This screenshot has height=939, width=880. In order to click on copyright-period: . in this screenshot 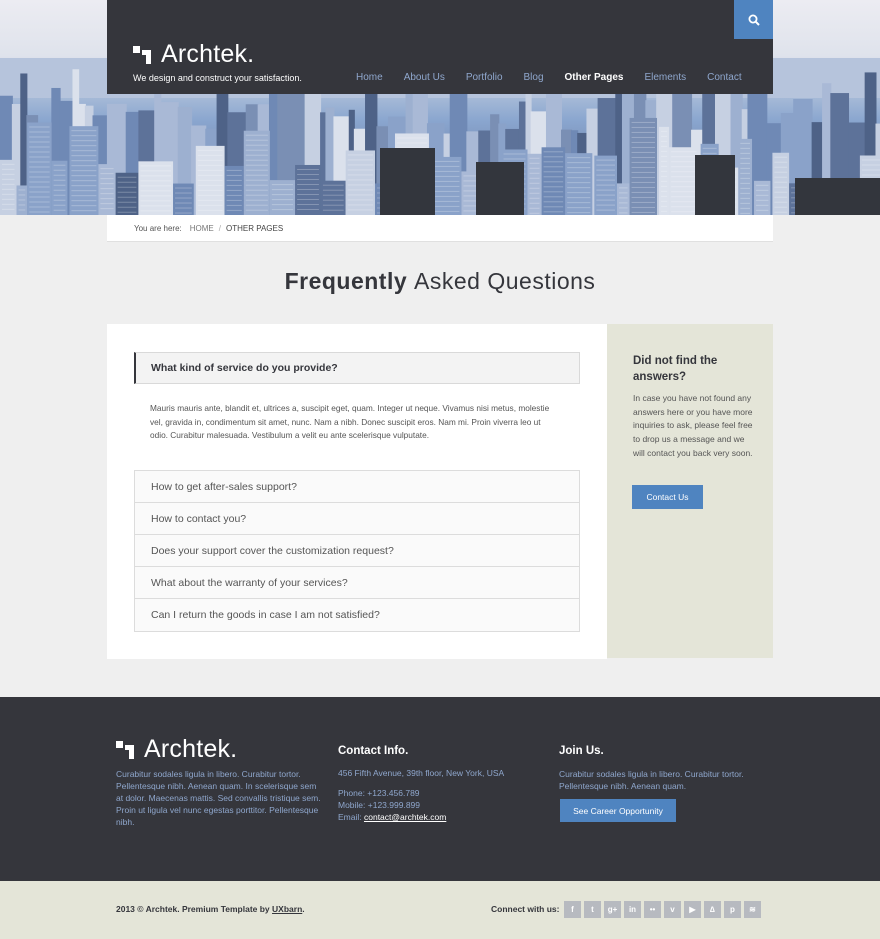, I will do `click(303, 909)`.